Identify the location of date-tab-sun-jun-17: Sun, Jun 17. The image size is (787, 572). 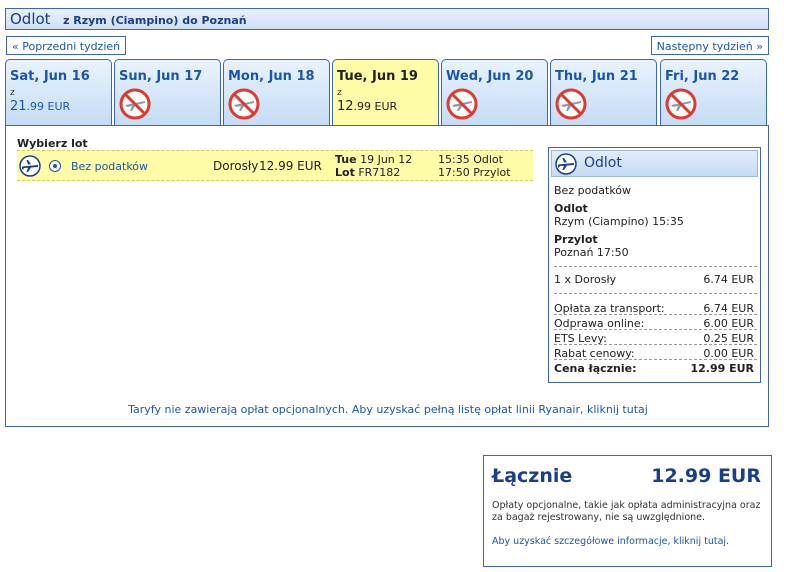
(167, 92).